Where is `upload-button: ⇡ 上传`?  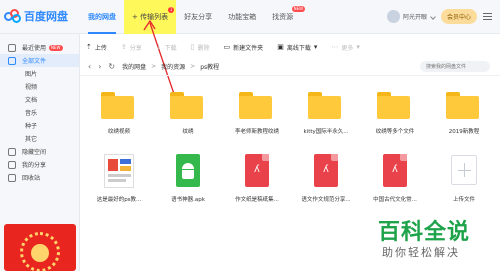
upload-button: ⇡ 上传 is located at coordinates (96, 47).